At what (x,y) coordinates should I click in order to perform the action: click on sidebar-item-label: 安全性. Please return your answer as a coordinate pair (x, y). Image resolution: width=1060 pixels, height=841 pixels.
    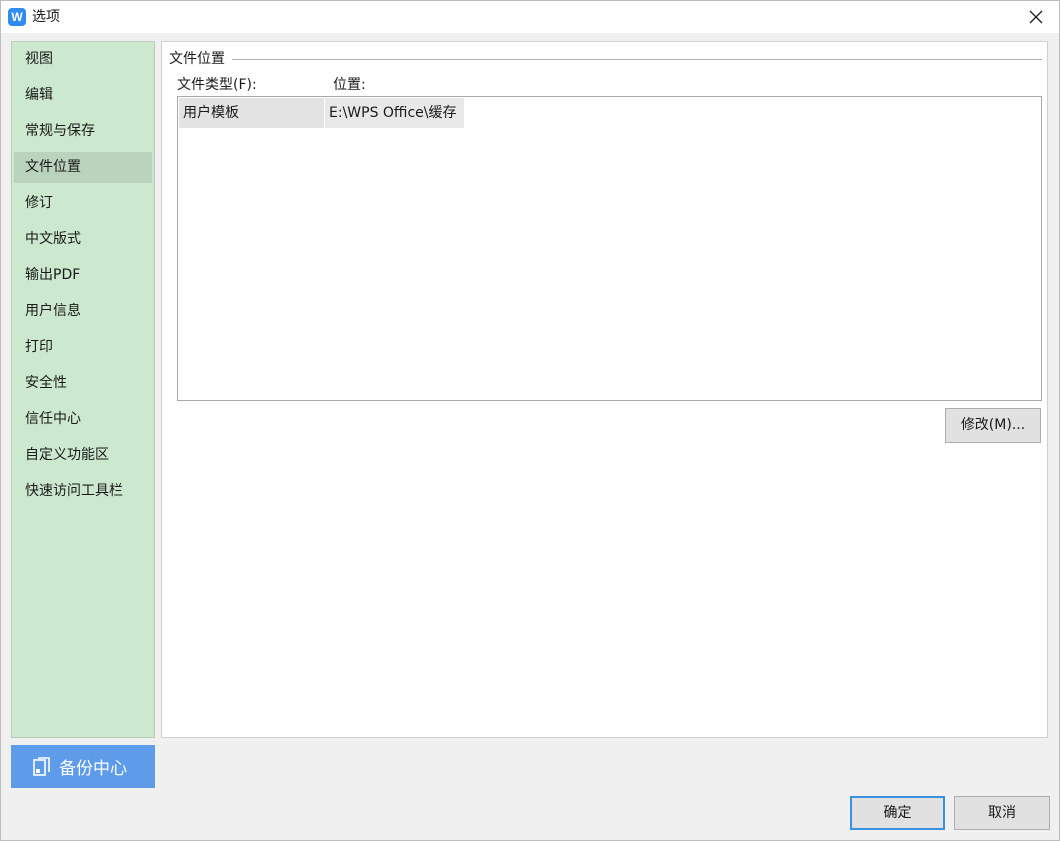
    Looking at the image, I should click on (46, 383).